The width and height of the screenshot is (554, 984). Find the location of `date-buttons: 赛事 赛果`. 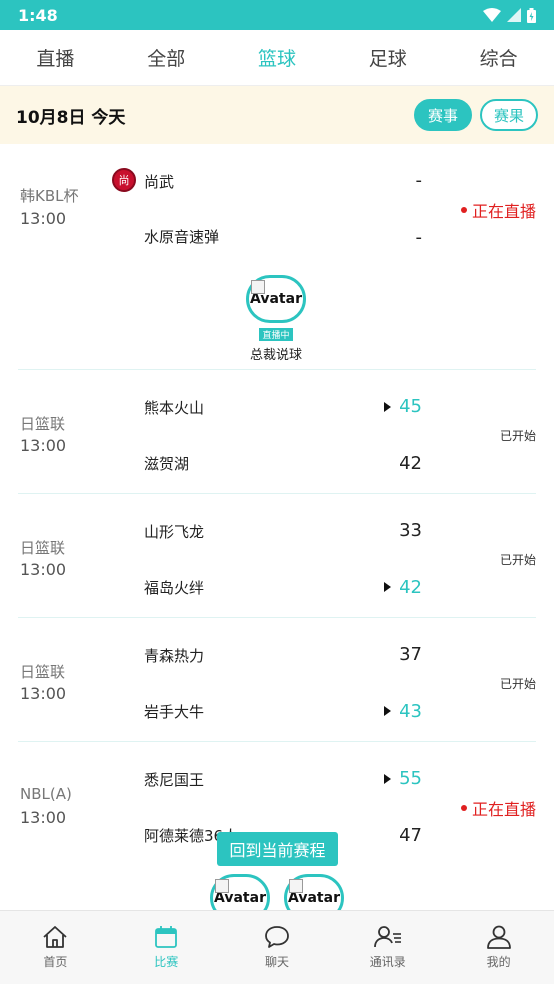

date-buttons: 赛事 赛果 is located at coordinates (475, 115).